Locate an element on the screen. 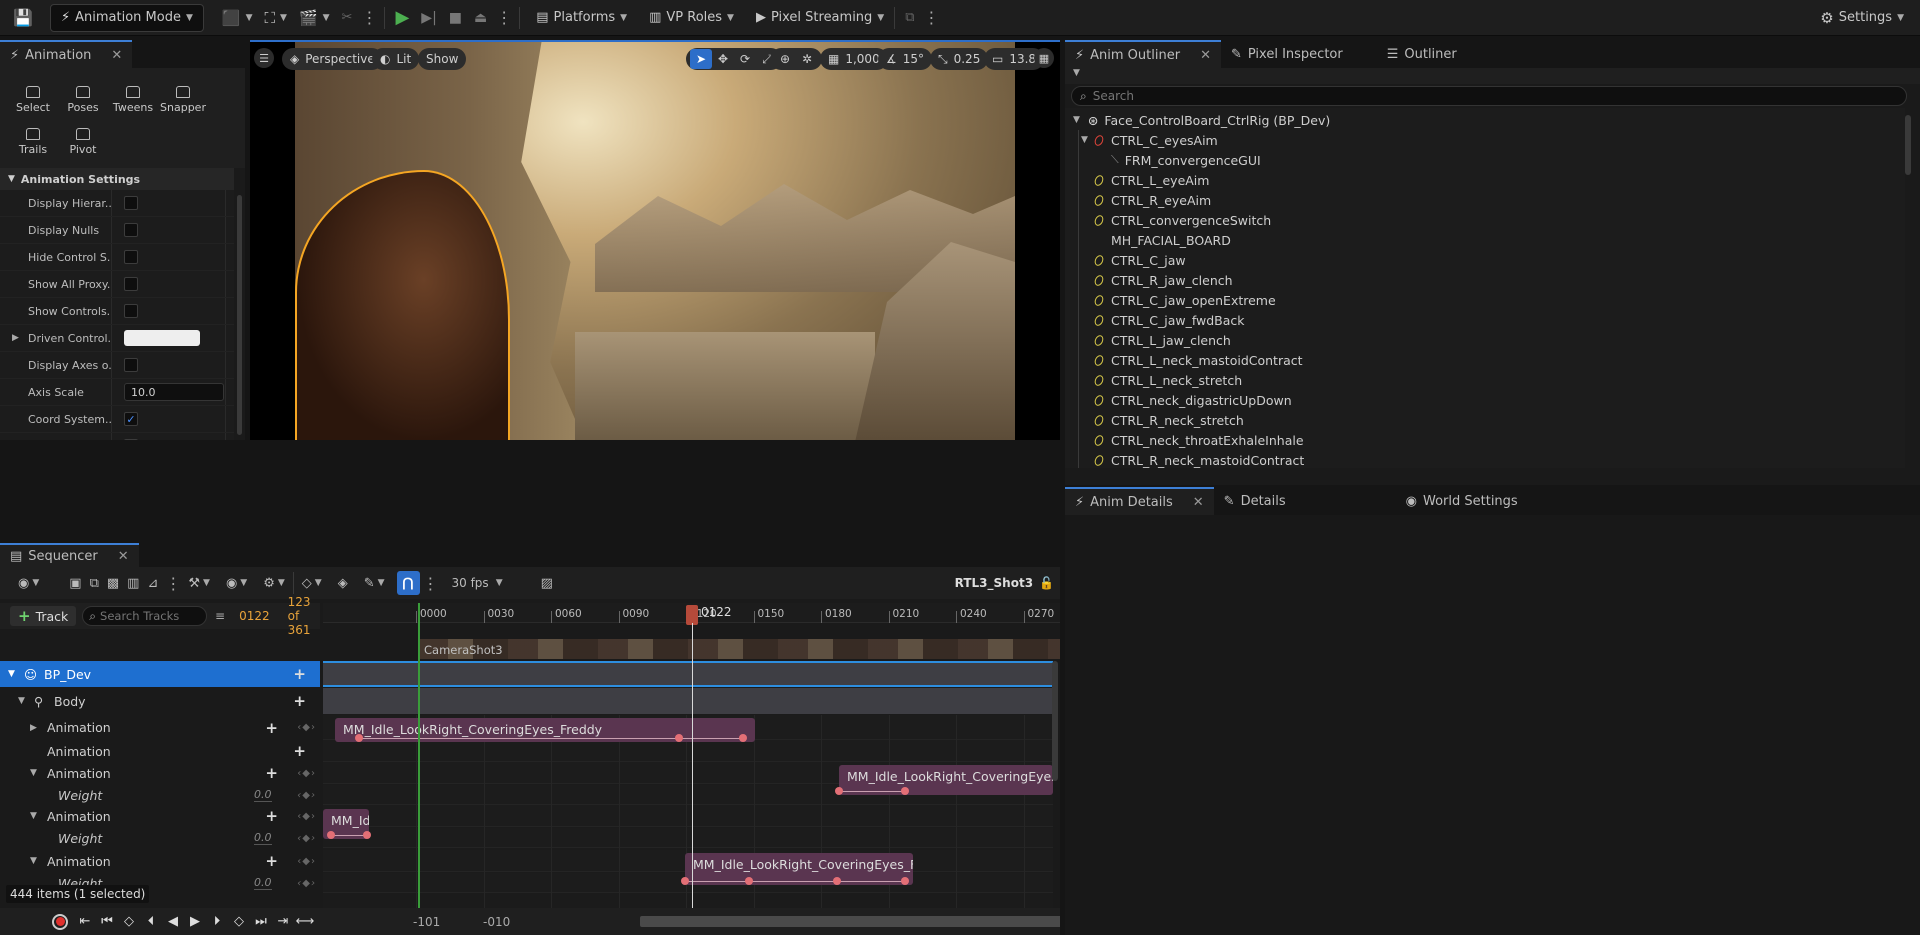 The image size is (1920, 935). tree-item: ▼ CTRL_C_eyesAim is located at coordinates (1485, 140).